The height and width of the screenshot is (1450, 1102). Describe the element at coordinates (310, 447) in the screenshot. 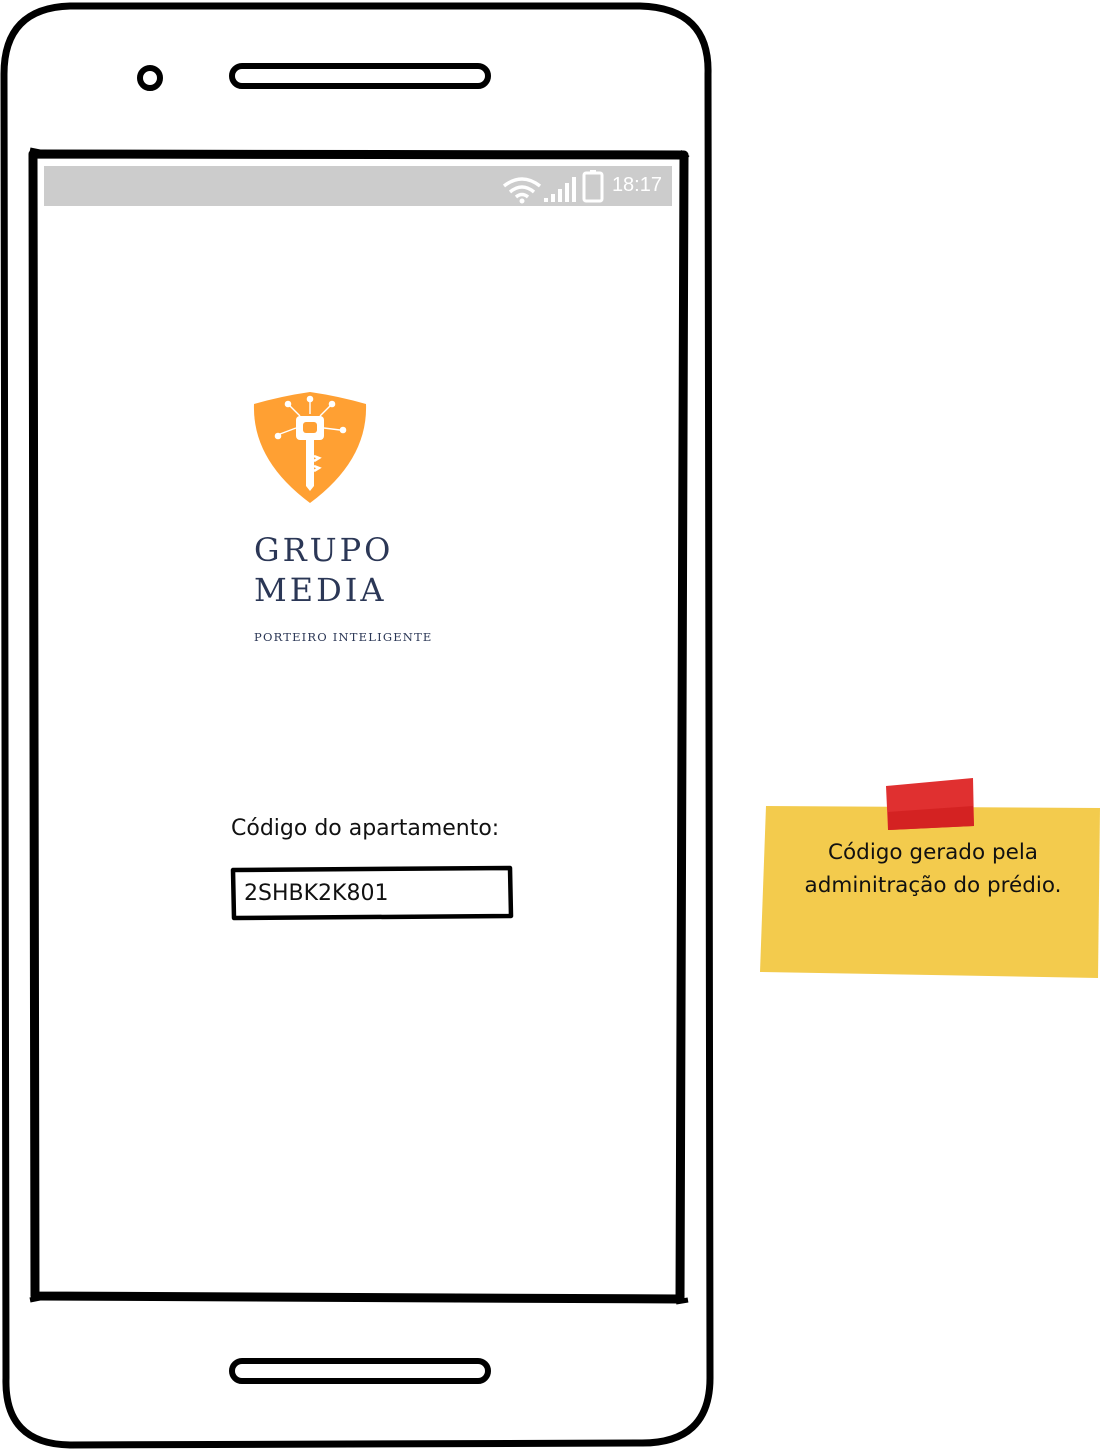

I see `shield-key-logo-icon` at that location.